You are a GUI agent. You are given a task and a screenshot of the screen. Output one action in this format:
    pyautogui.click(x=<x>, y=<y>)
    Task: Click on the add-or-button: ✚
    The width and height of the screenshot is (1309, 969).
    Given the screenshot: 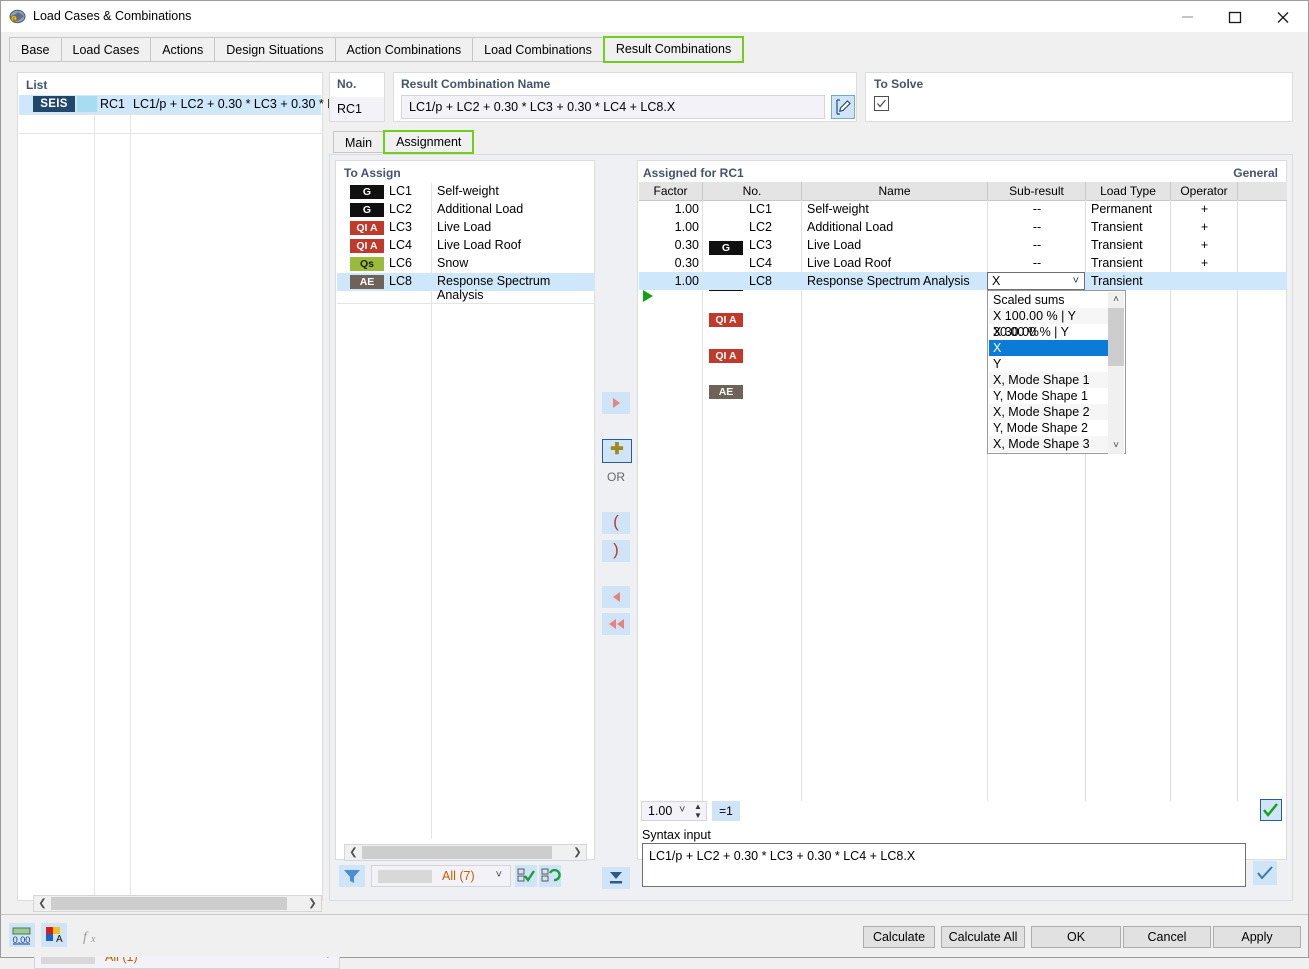 What is the action you would take?
    pyautogui.click(x=617, y=451)
    